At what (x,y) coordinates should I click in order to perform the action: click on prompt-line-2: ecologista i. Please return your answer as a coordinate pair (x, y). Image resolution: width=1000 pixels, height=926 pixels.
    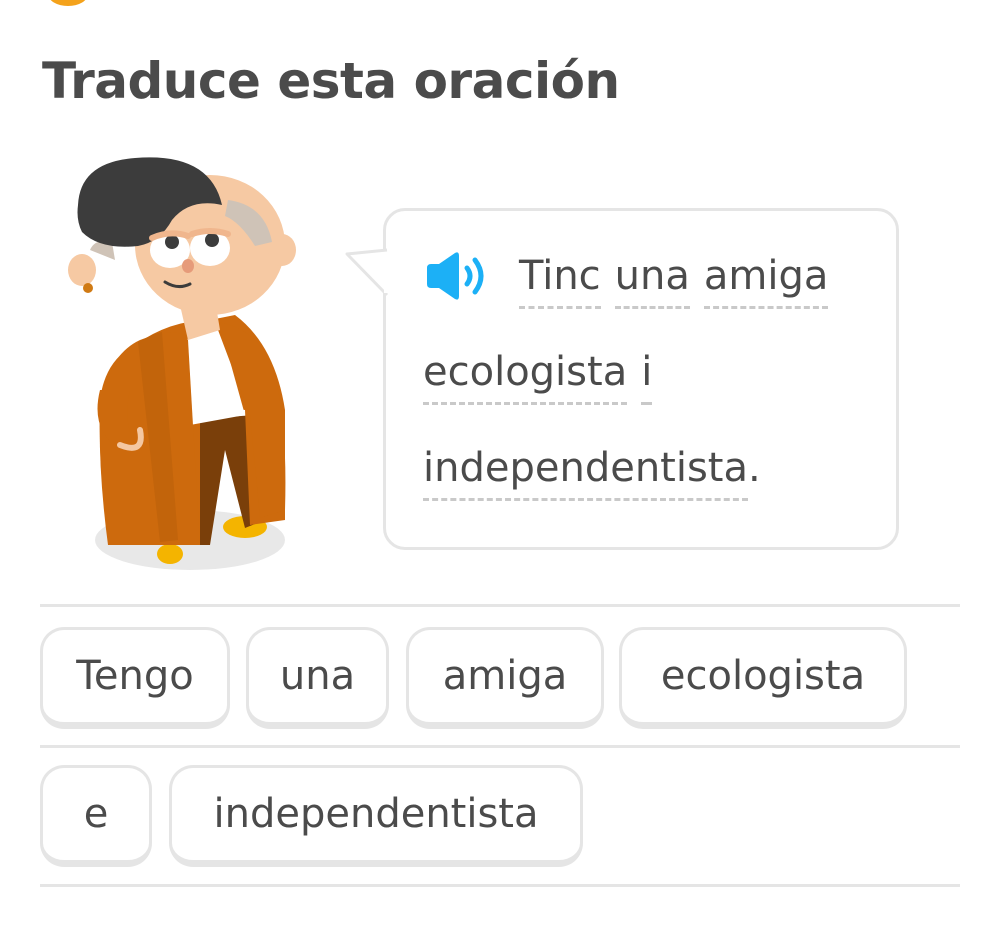
    Looking at the image, I should click on (538, 378).